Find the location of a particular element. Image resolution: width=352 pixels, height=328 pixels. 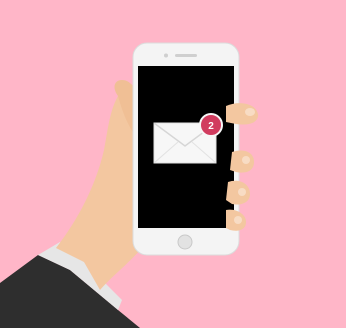

notification-count: 2 is located at coordinates (211, 126).